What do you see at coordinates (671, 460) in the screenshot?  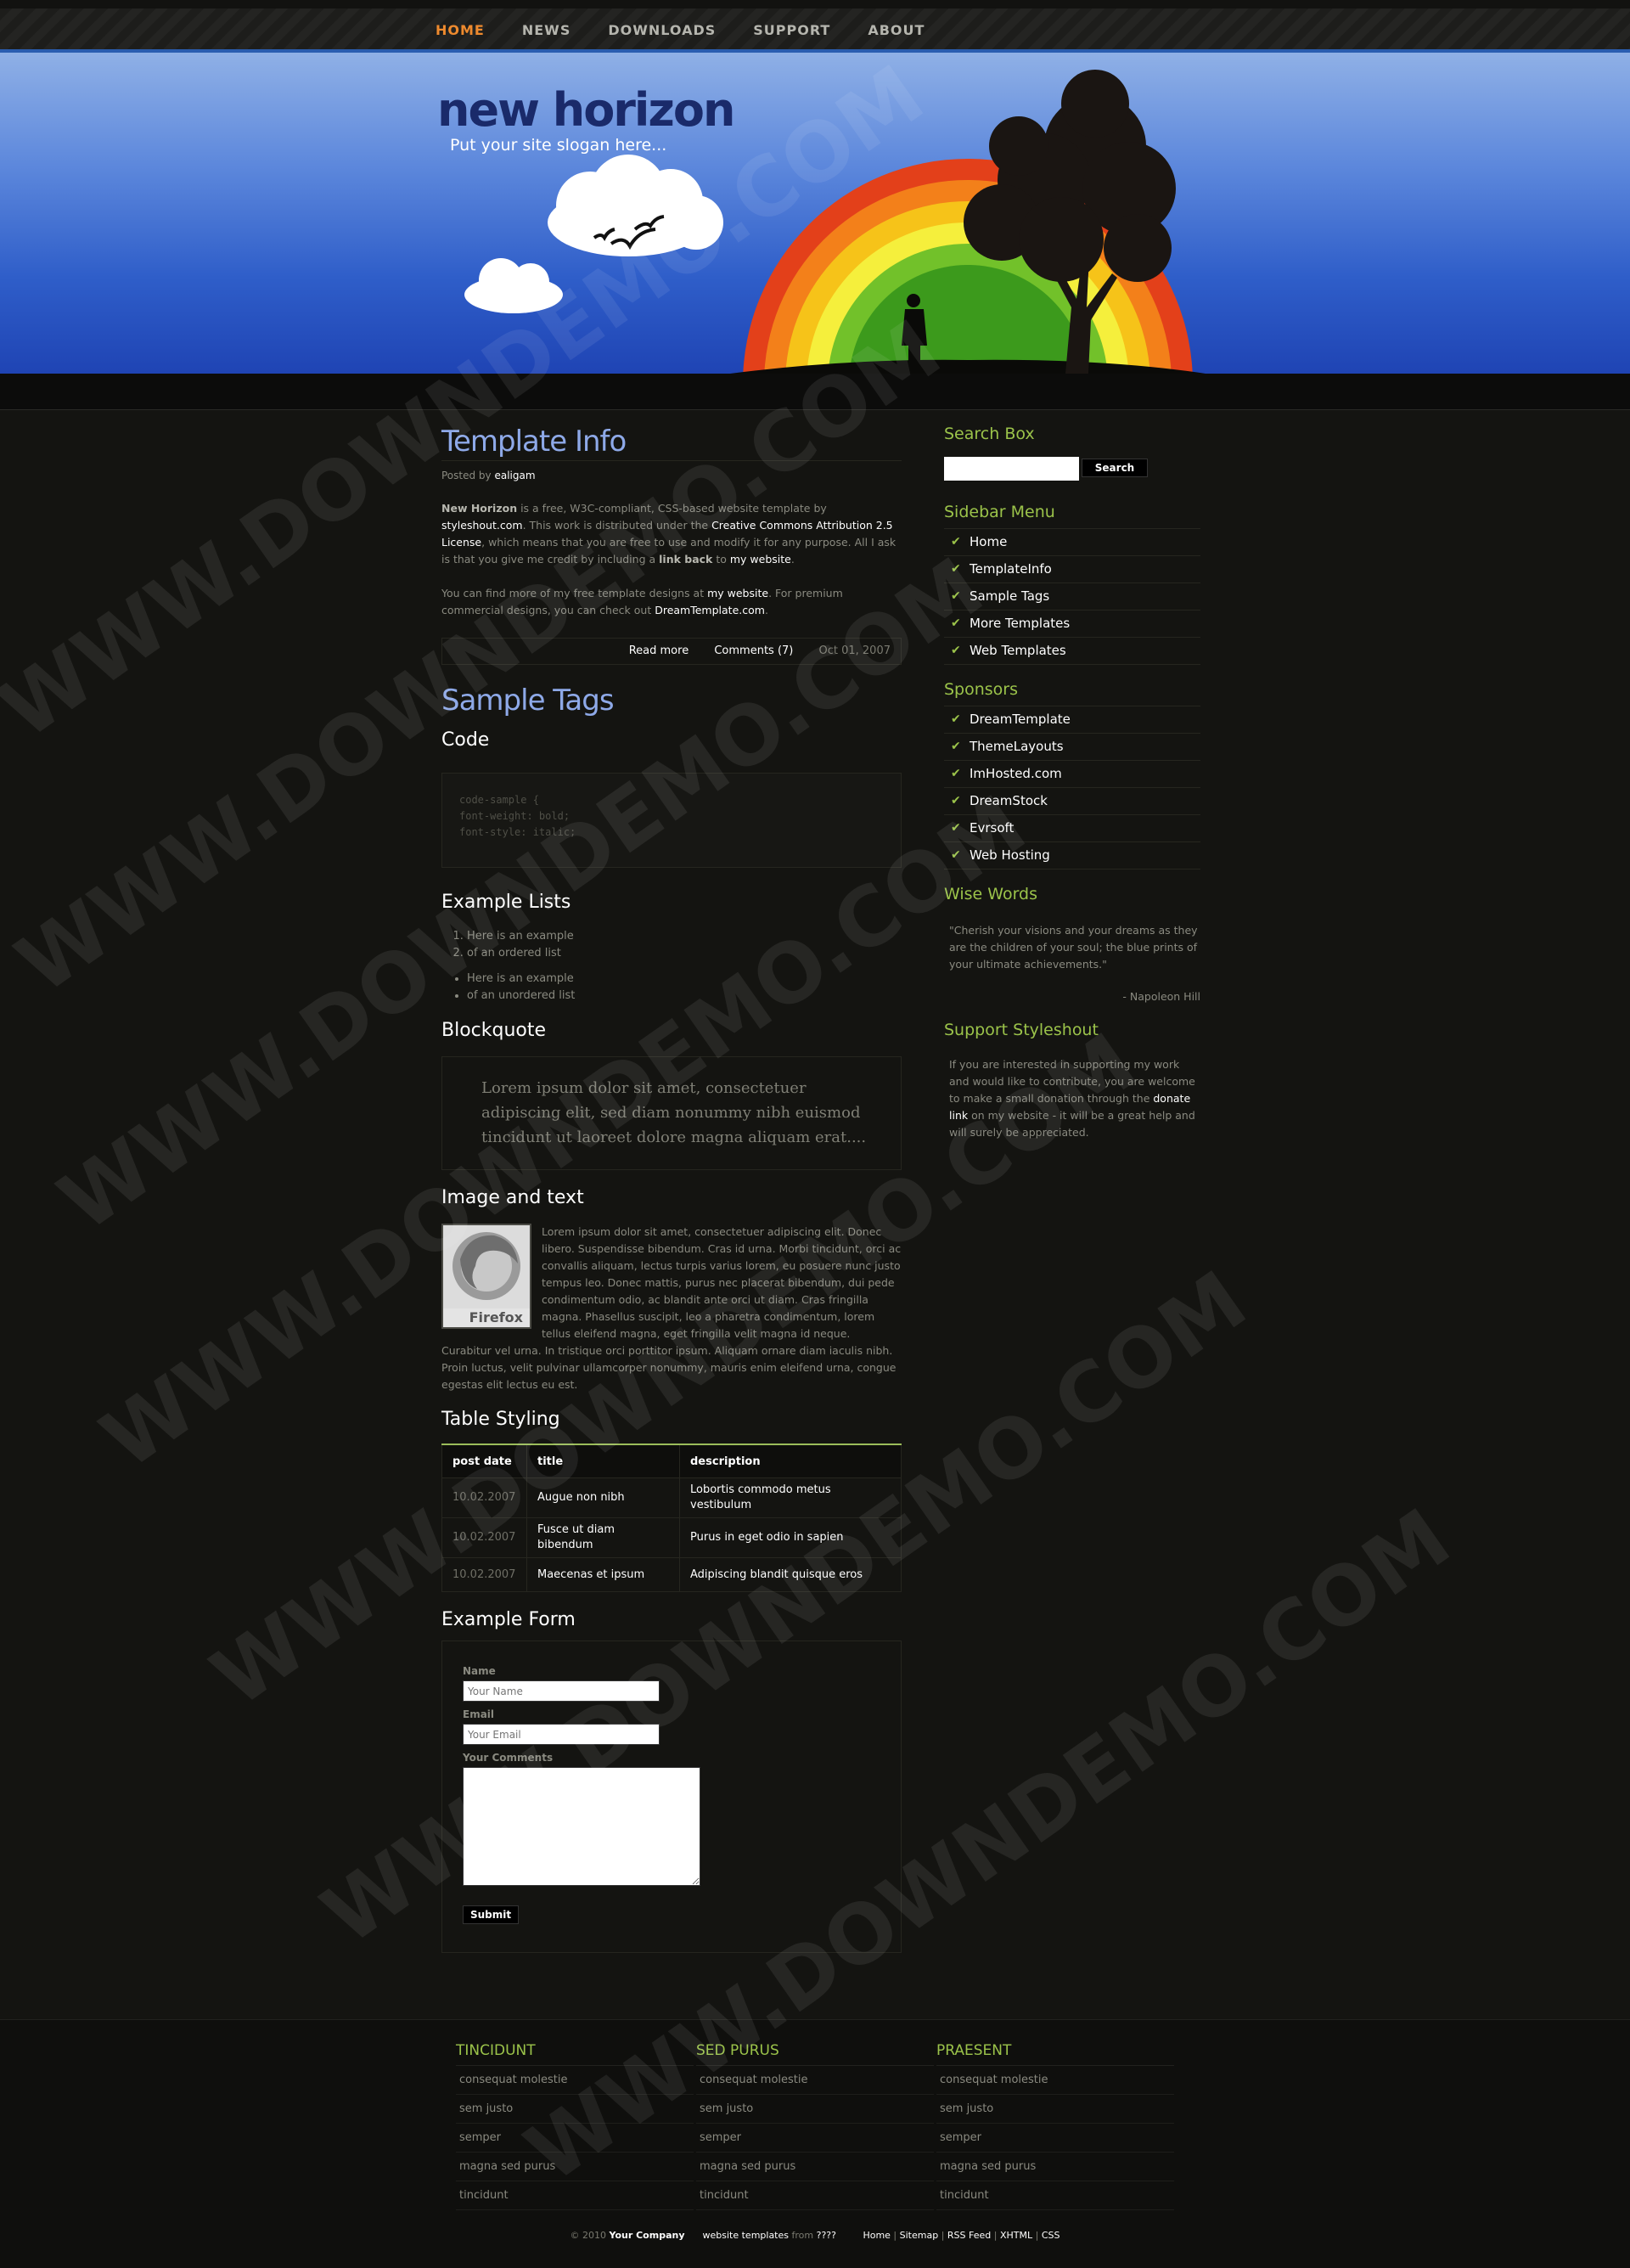 I see `title-divider` at bounding box center [671, 460].